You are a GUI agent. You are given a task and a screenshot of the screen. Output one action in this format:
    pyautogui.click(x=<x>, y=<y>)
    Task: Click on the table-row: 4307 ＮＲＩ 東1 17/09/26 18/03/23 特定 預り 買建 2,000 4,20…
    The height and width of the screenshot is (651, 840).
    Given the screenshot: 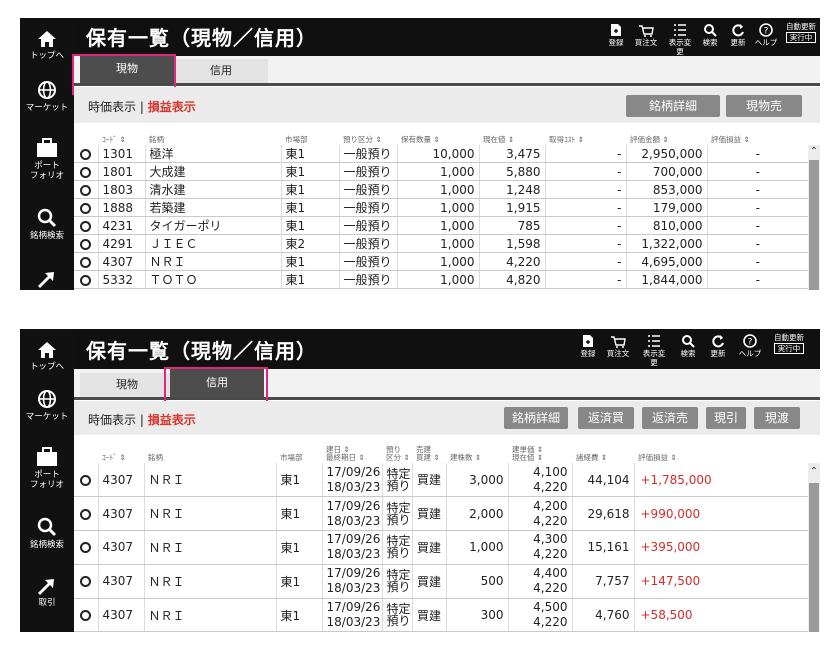 What is the action you would take?
    pyautogui.click(x=441, y=514)
    